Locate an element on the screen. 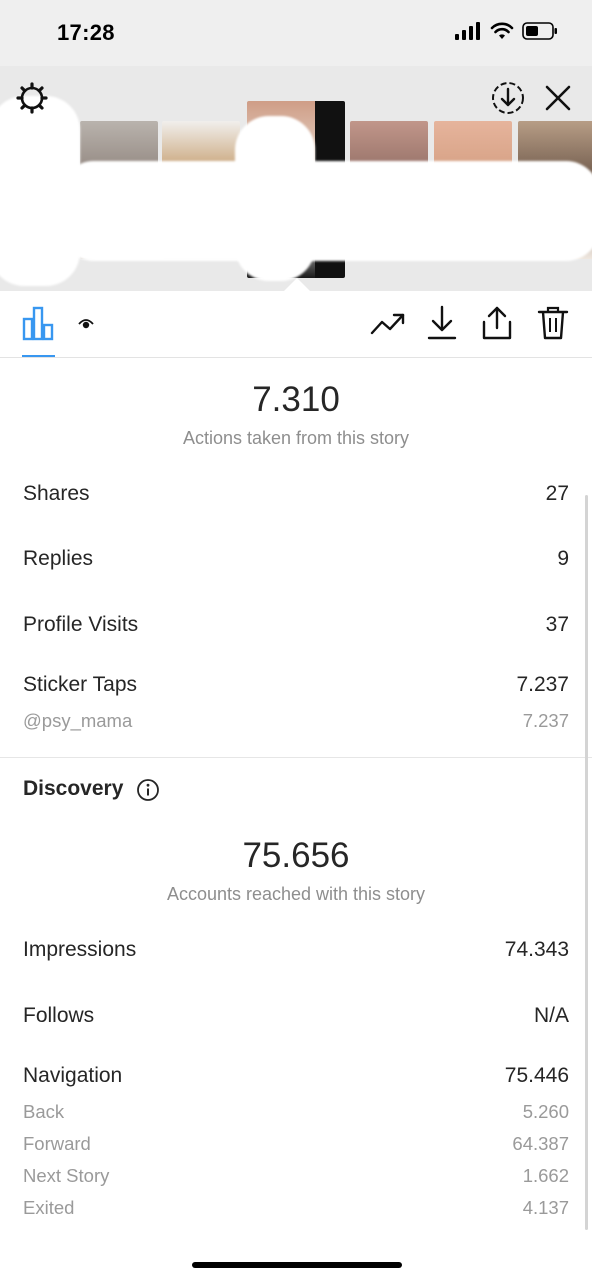 The height and width of the screenshot is (1280, 592). row-label: Sticker Taps is located at coordinates (80, 684).